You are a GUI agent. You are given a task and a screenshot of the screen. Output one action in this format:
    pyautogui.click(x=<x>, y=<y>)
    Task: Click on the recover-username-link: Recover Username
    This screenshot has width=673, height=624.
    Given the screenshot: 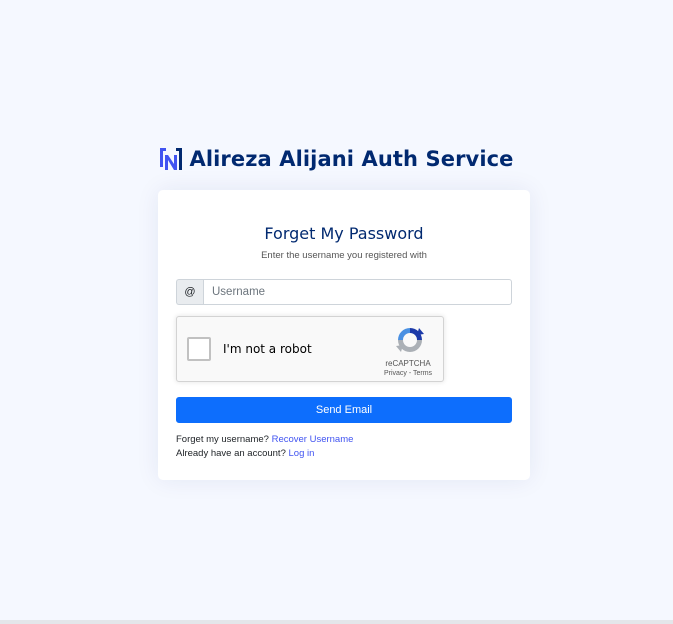 What is the action you would take?
    pyautogui.click(x=313, y=439)
    